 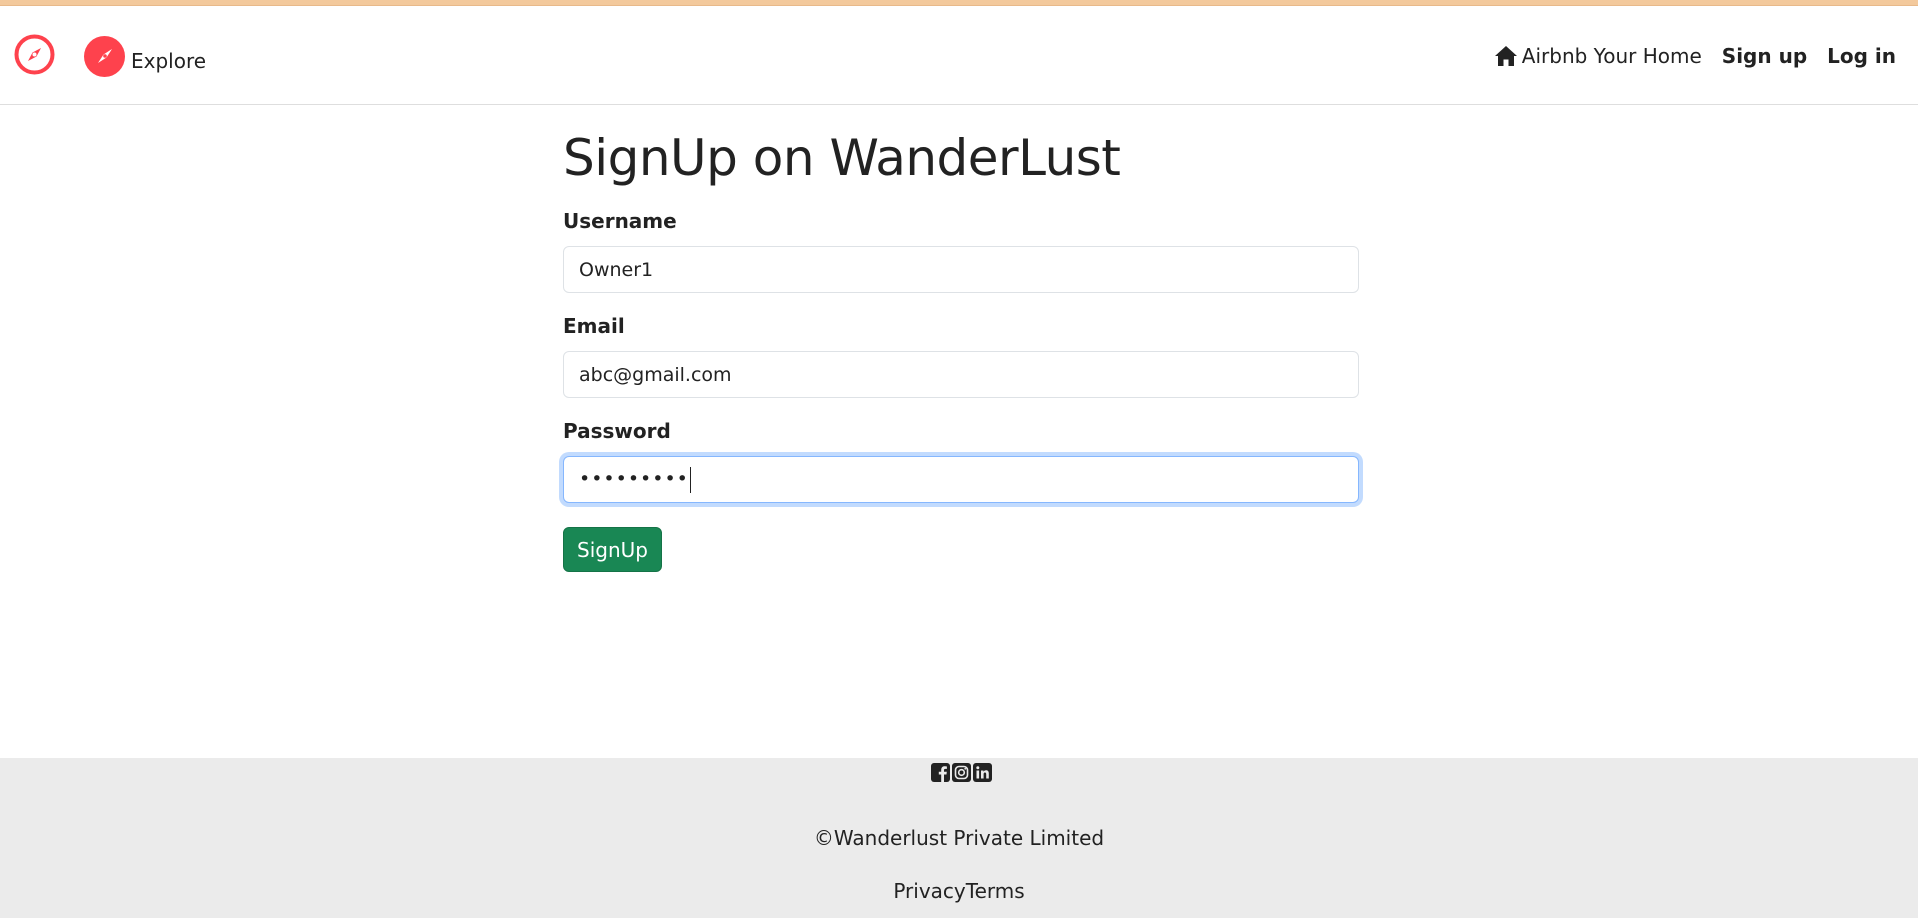 I want to click on terms-link: Terms, so click(x=995, y=891).